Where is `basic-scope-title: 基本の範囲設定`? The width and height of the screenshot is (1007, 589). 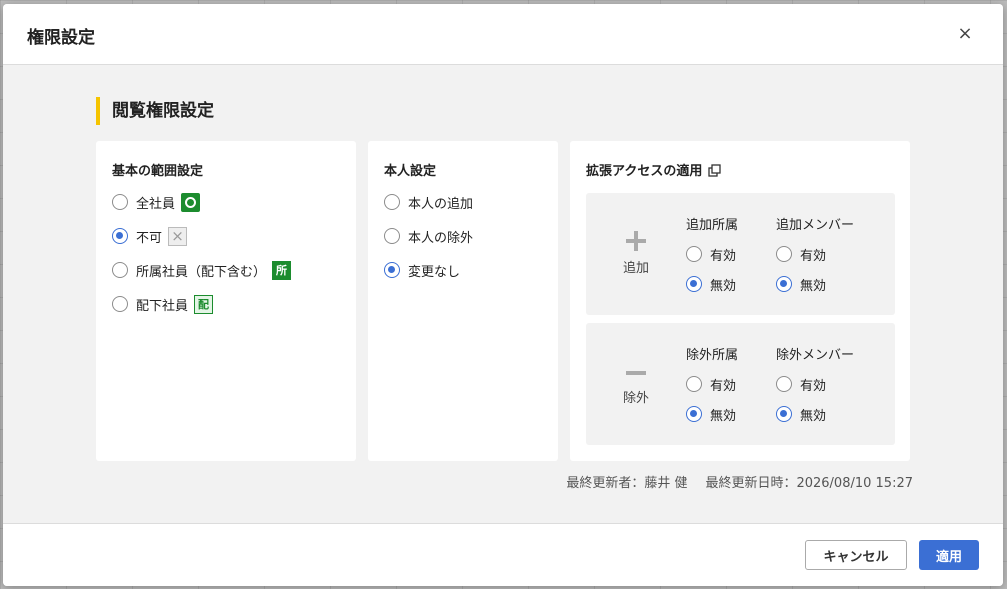 basic-scope-title: 基本の範囲設定 is located at coordinates (158, 171).